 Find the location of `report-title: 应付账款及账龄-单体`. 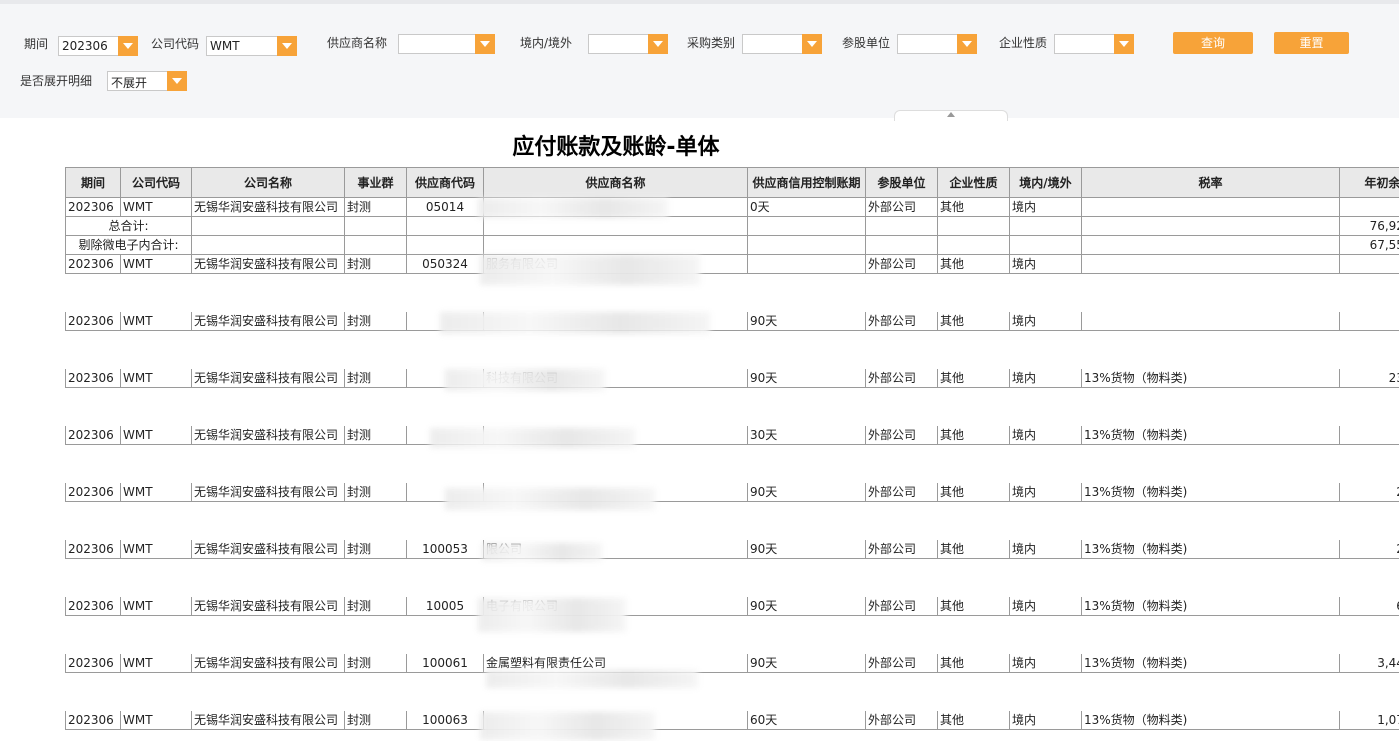

report-title: 应付账款及账龄-单体 is located at coordinates (616, 147).